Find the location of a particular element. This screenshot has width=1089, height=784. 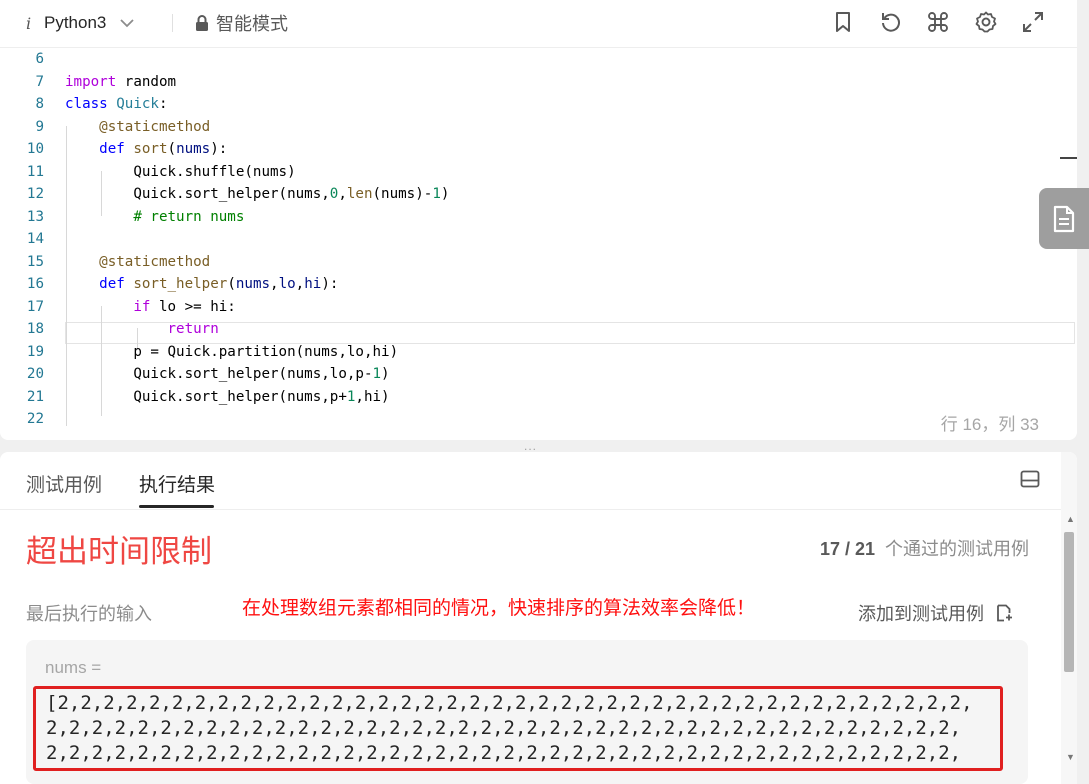

active-tab-indicator is located at coordinates (176, 506).